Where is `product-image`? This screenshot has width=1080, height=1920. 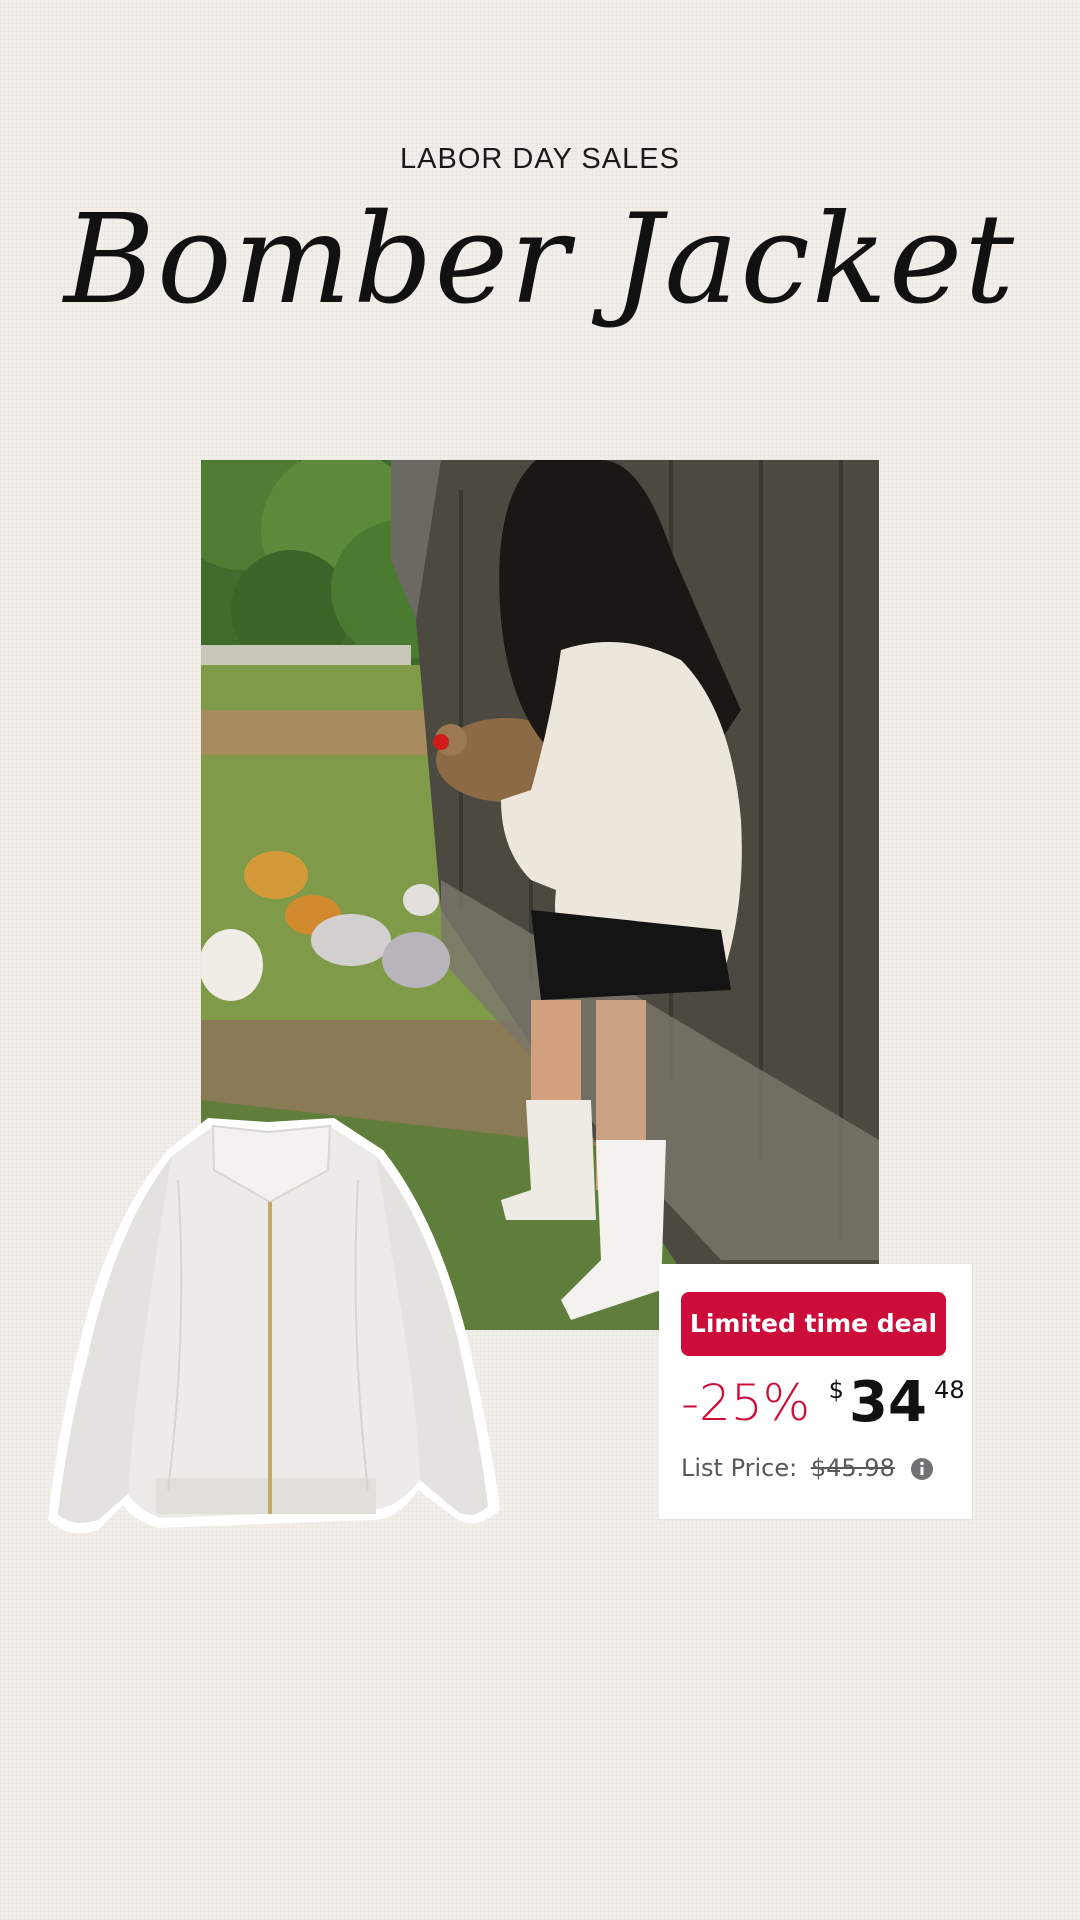
product-image is located at coordinates (274, 1332).